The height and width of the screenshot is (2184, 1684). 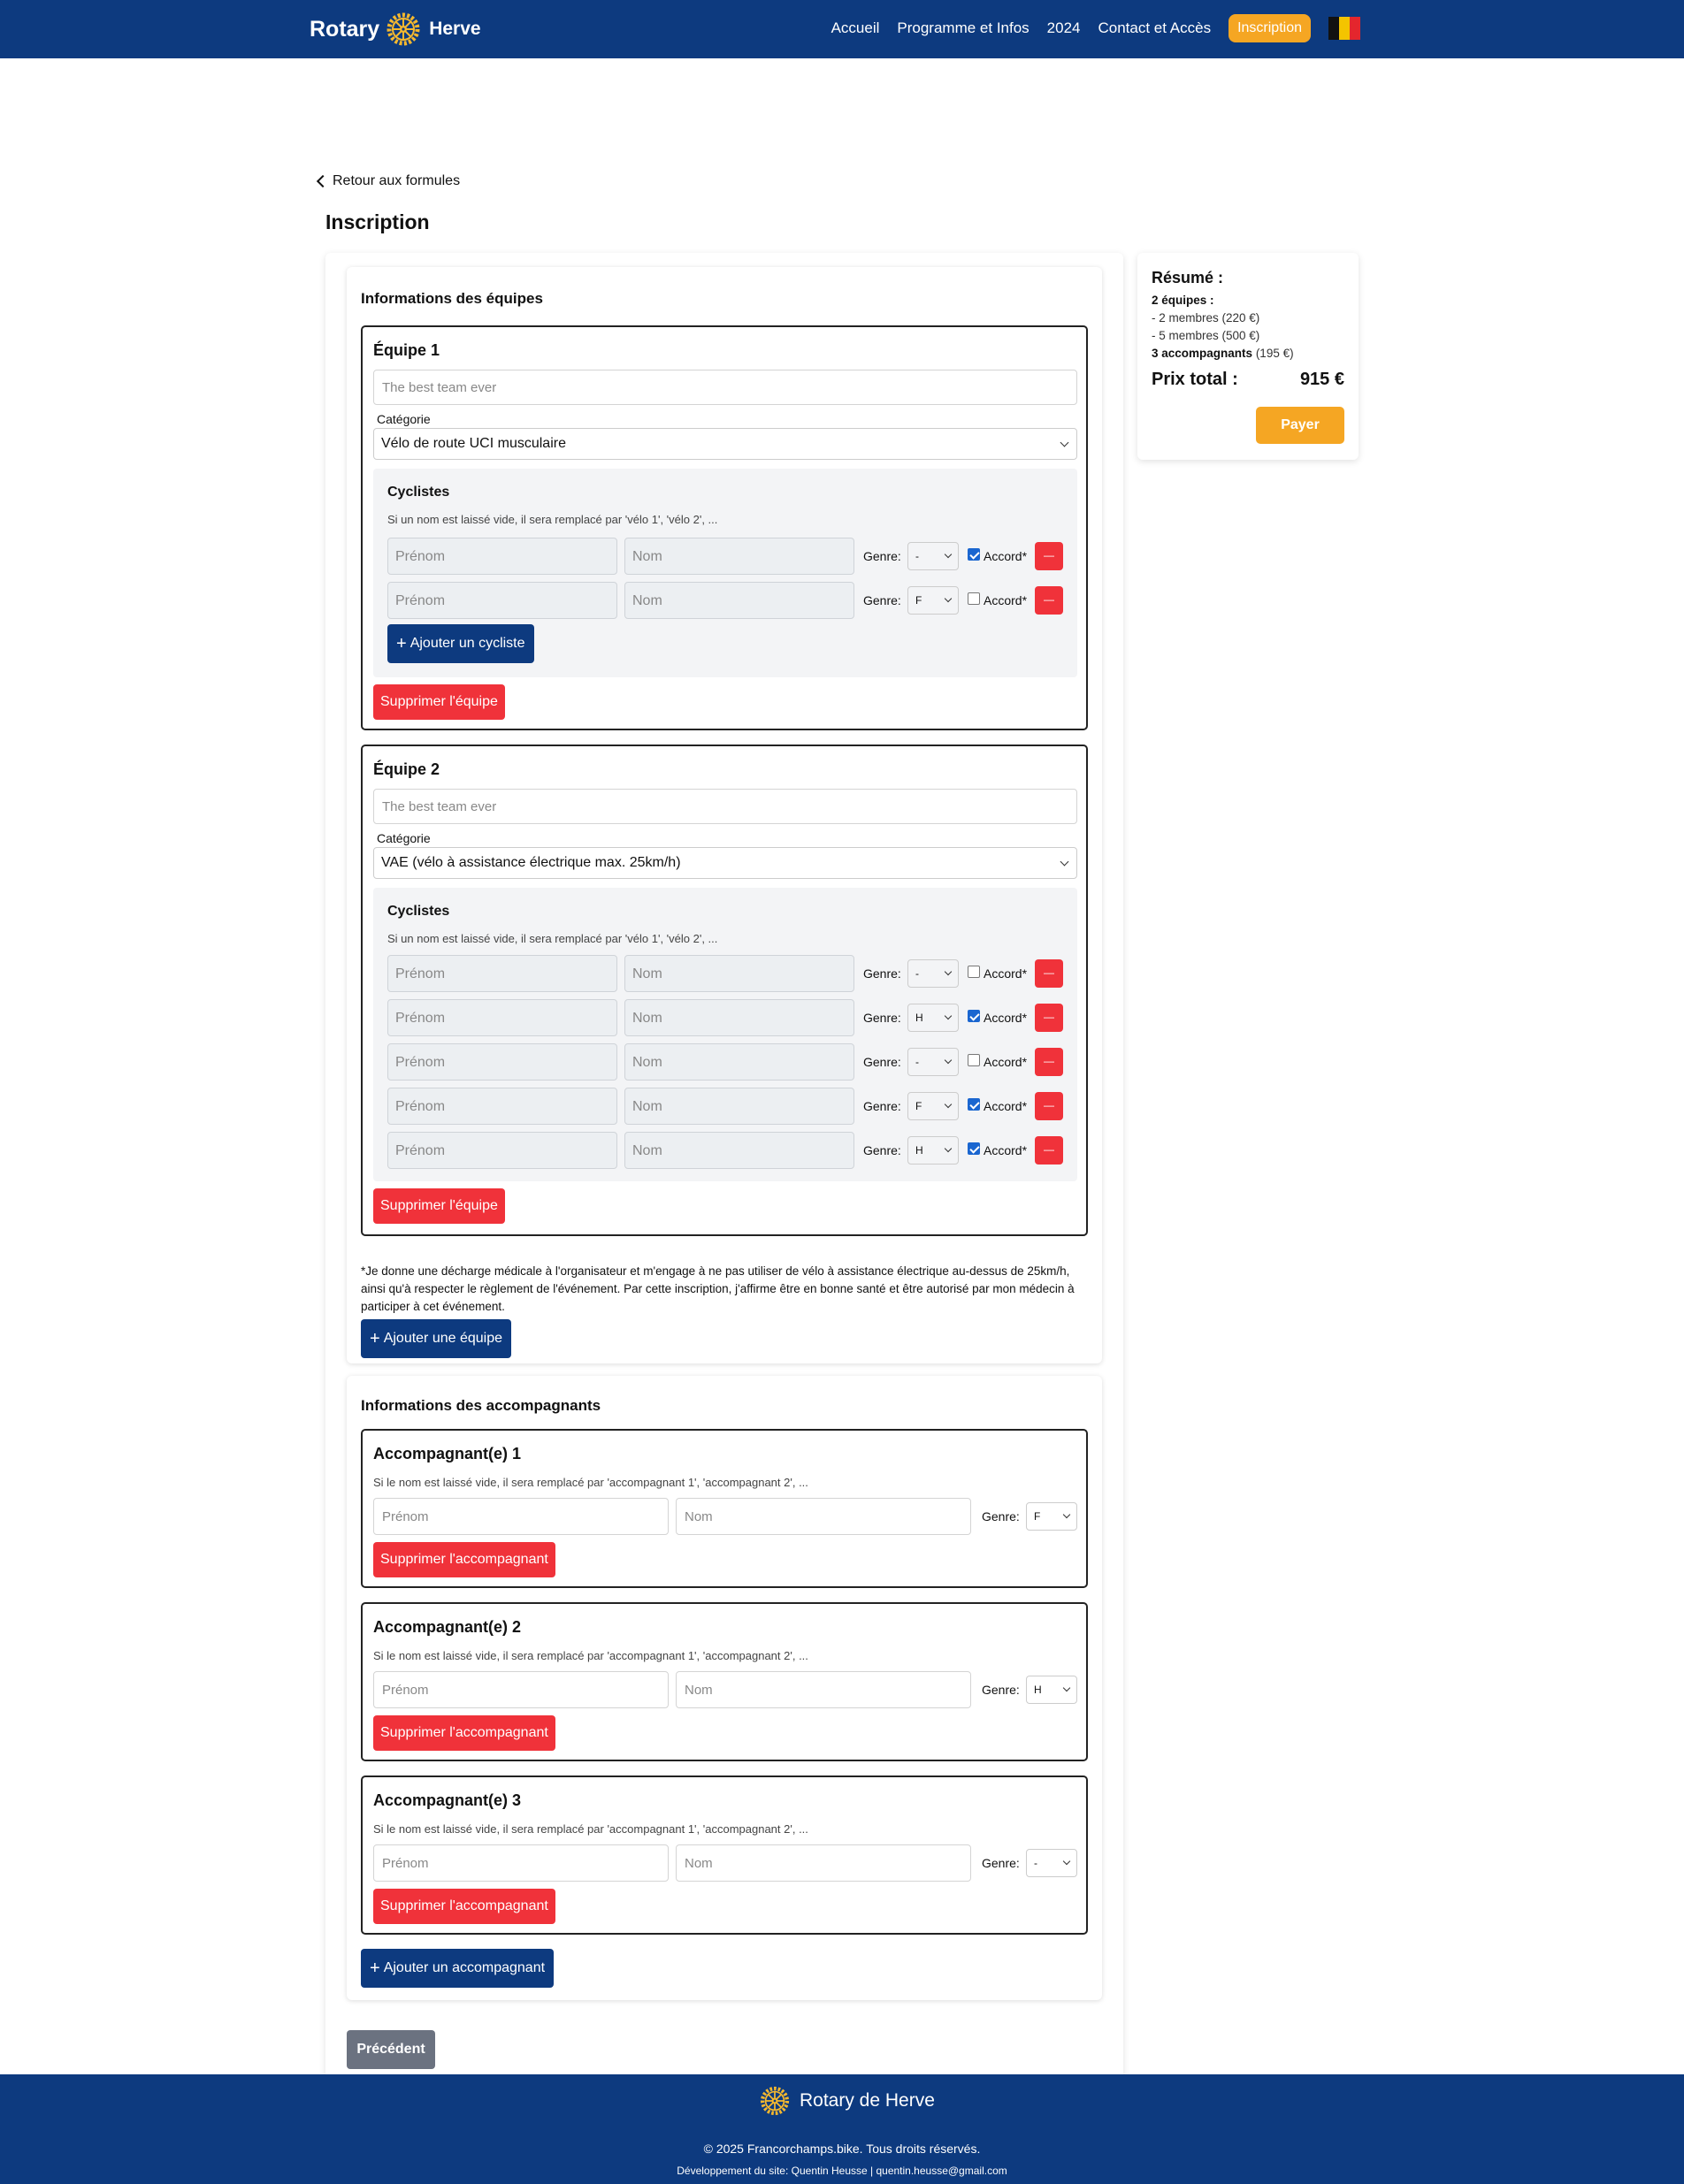 What do you see at coordinates (917, 1062) in the screenshot?
I see `genre-value: -` at bounding box center [917, 1062].